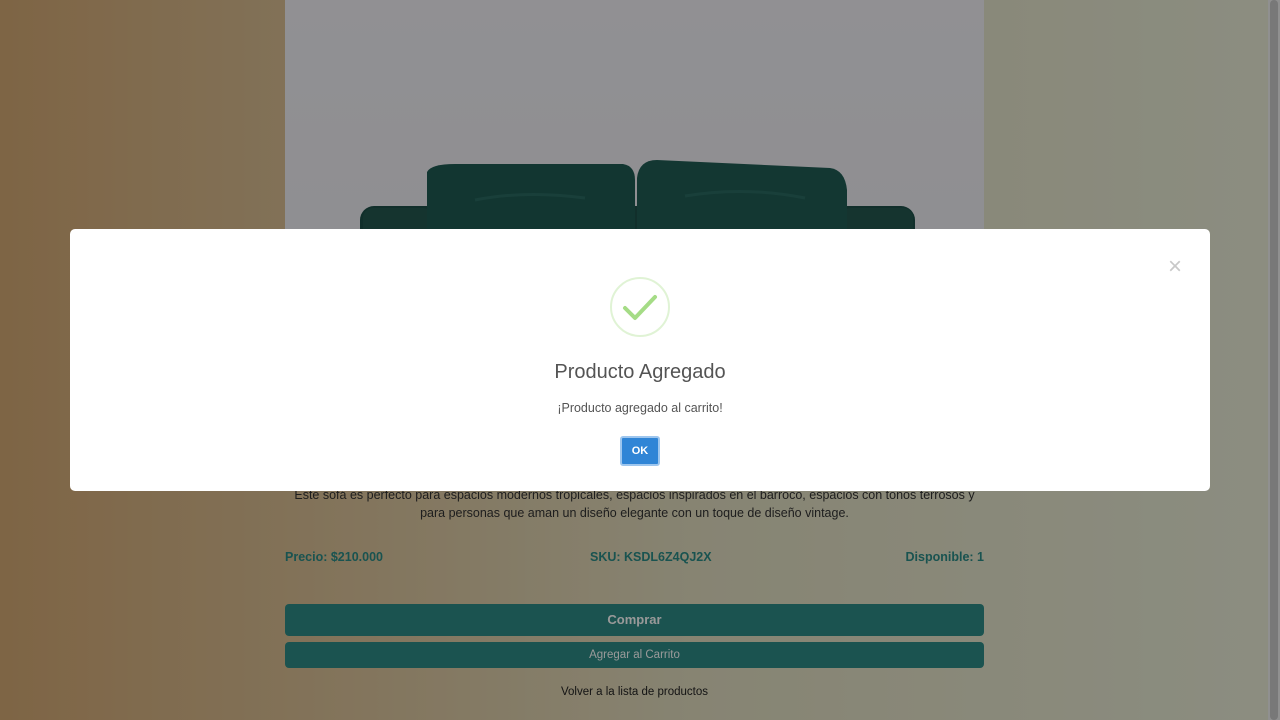 The height and width of the screenshot is (720, 1280). I want to click on ok-button: OK, so click(640, 451).